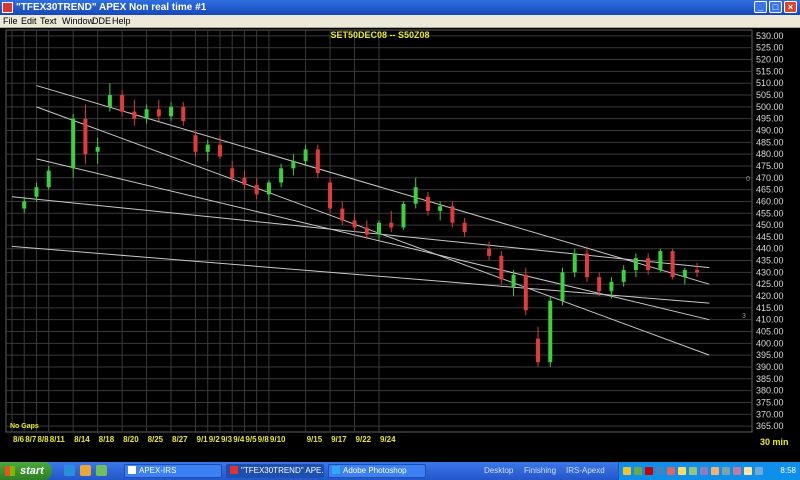  What do you see at coordinates (770, 249) in the screenshot?
I see `y-tick-label: 440.00` at bounding box center [770, 249].